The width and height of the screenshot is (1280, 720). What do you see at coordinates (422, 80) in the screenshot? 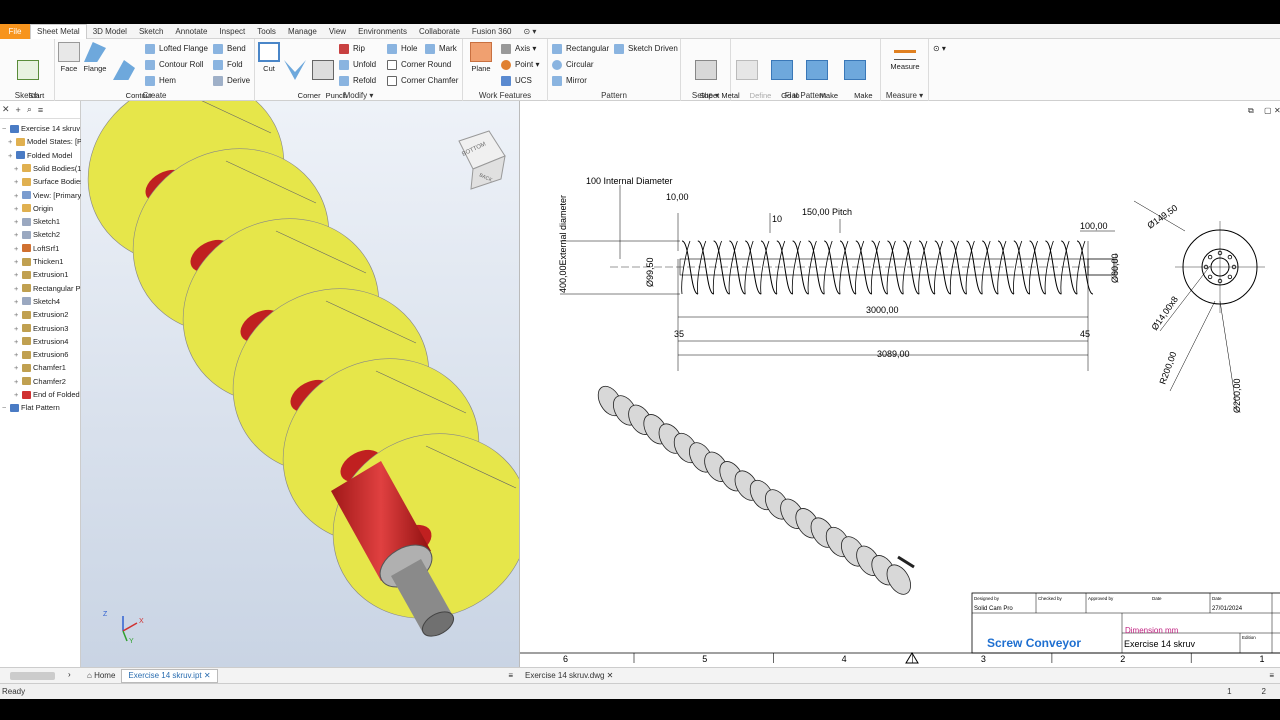
I see `corner-chamfer-button: Corner Chamfer` at bounding box center [422, 80].